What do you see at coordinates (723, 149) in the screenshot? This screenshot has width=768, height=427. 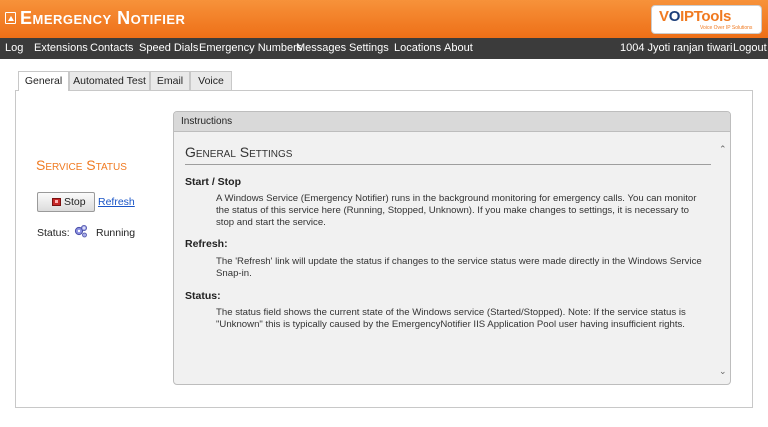 I see `scroll-up-arrow-icon: ⌃` at bounding box center [723, 149].